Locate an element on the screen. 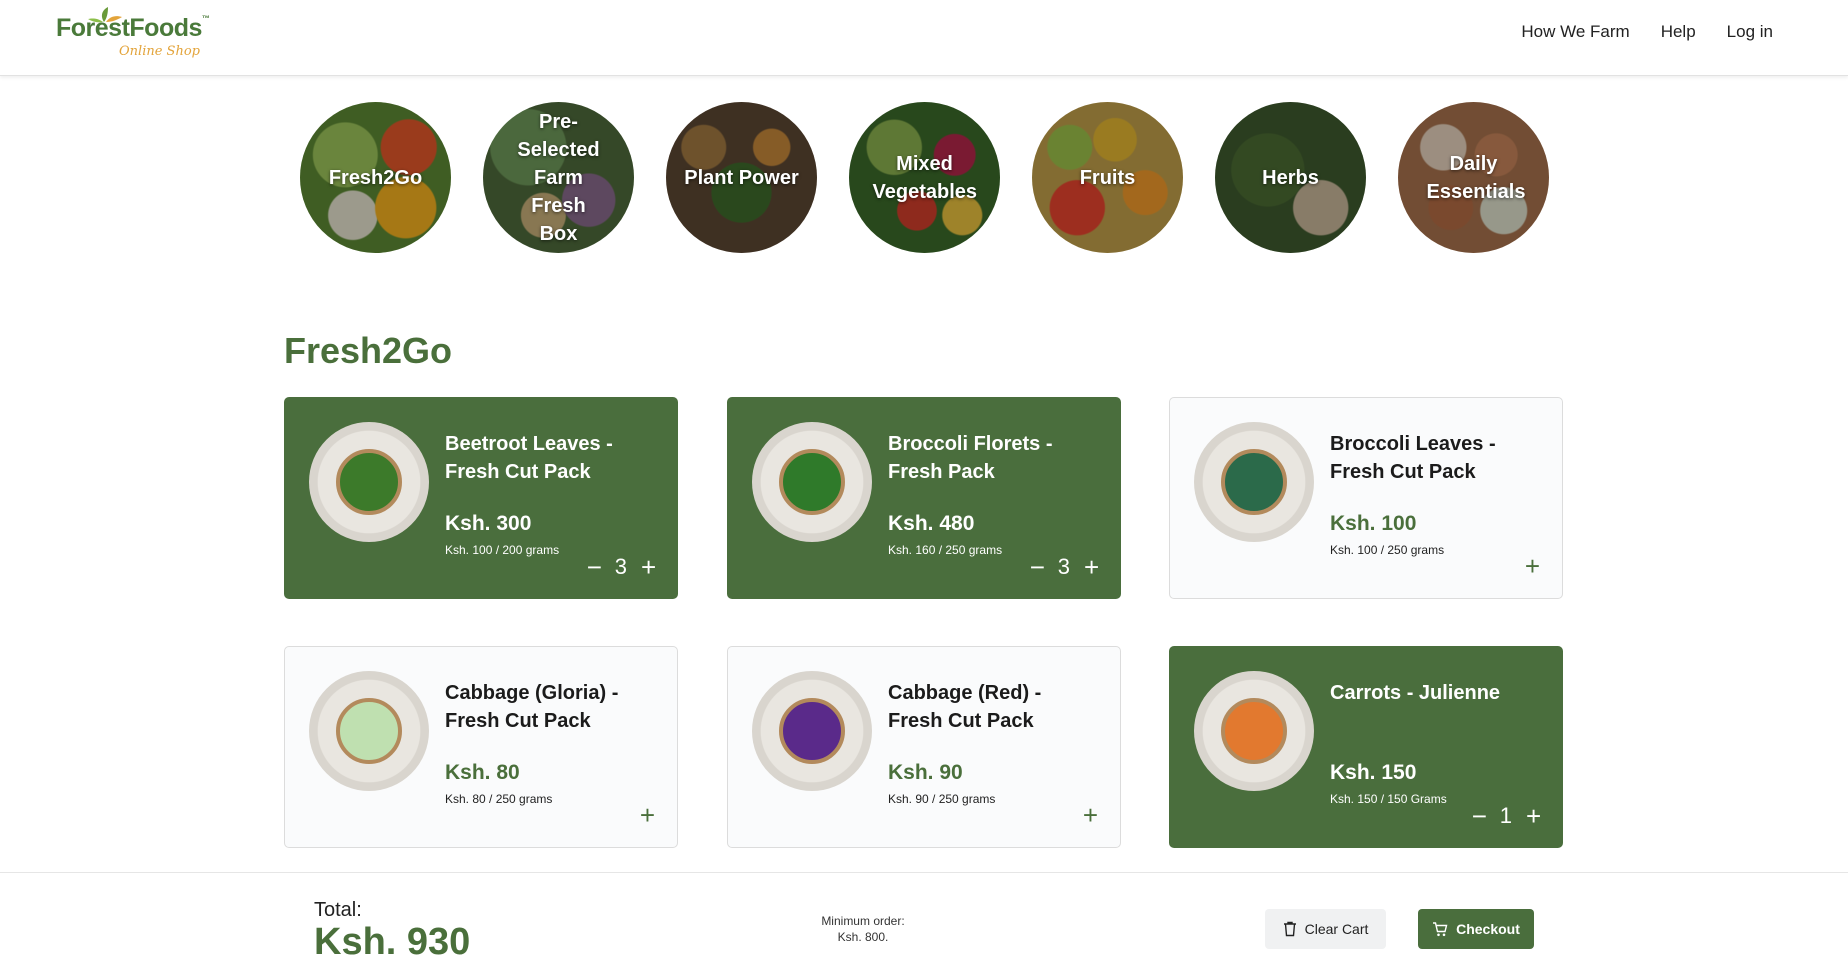 The image size is (1848, 979). product-name: Cabbage (Red) - Fresh Cut Pack is located at coordinates (965, 707).